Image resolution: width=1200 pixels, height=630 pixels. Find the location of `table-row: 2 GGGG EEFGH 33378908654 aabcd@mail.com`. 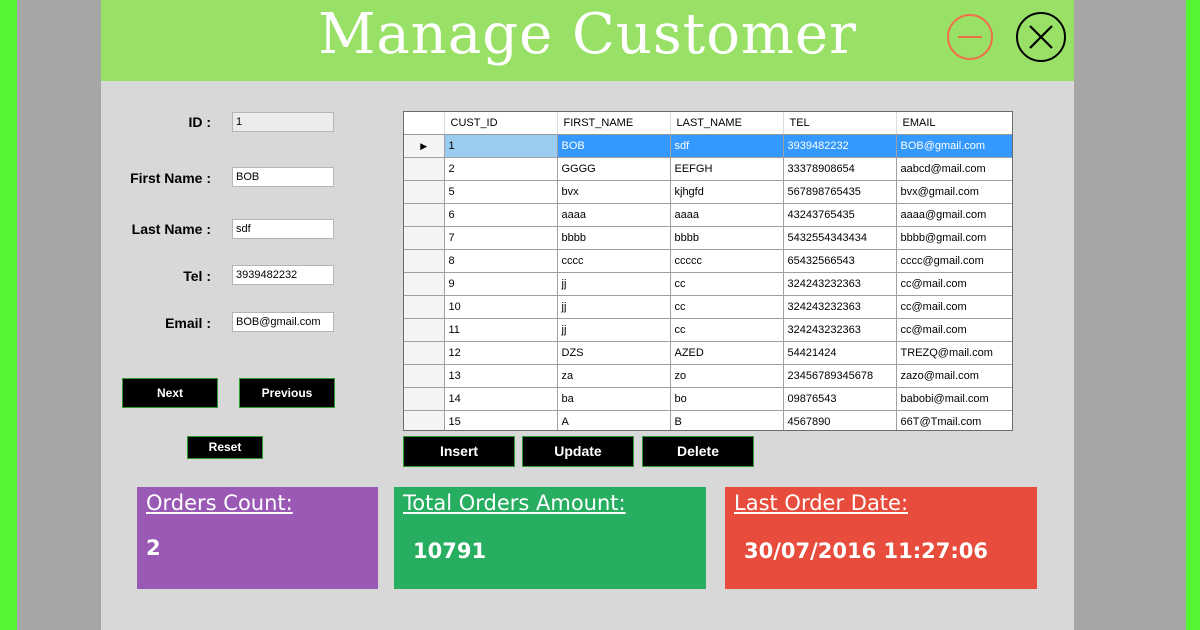

table-row: 2 GGGG EEFGH 33378908654 aabcd@mail.com is located at coordinates (708, 169).